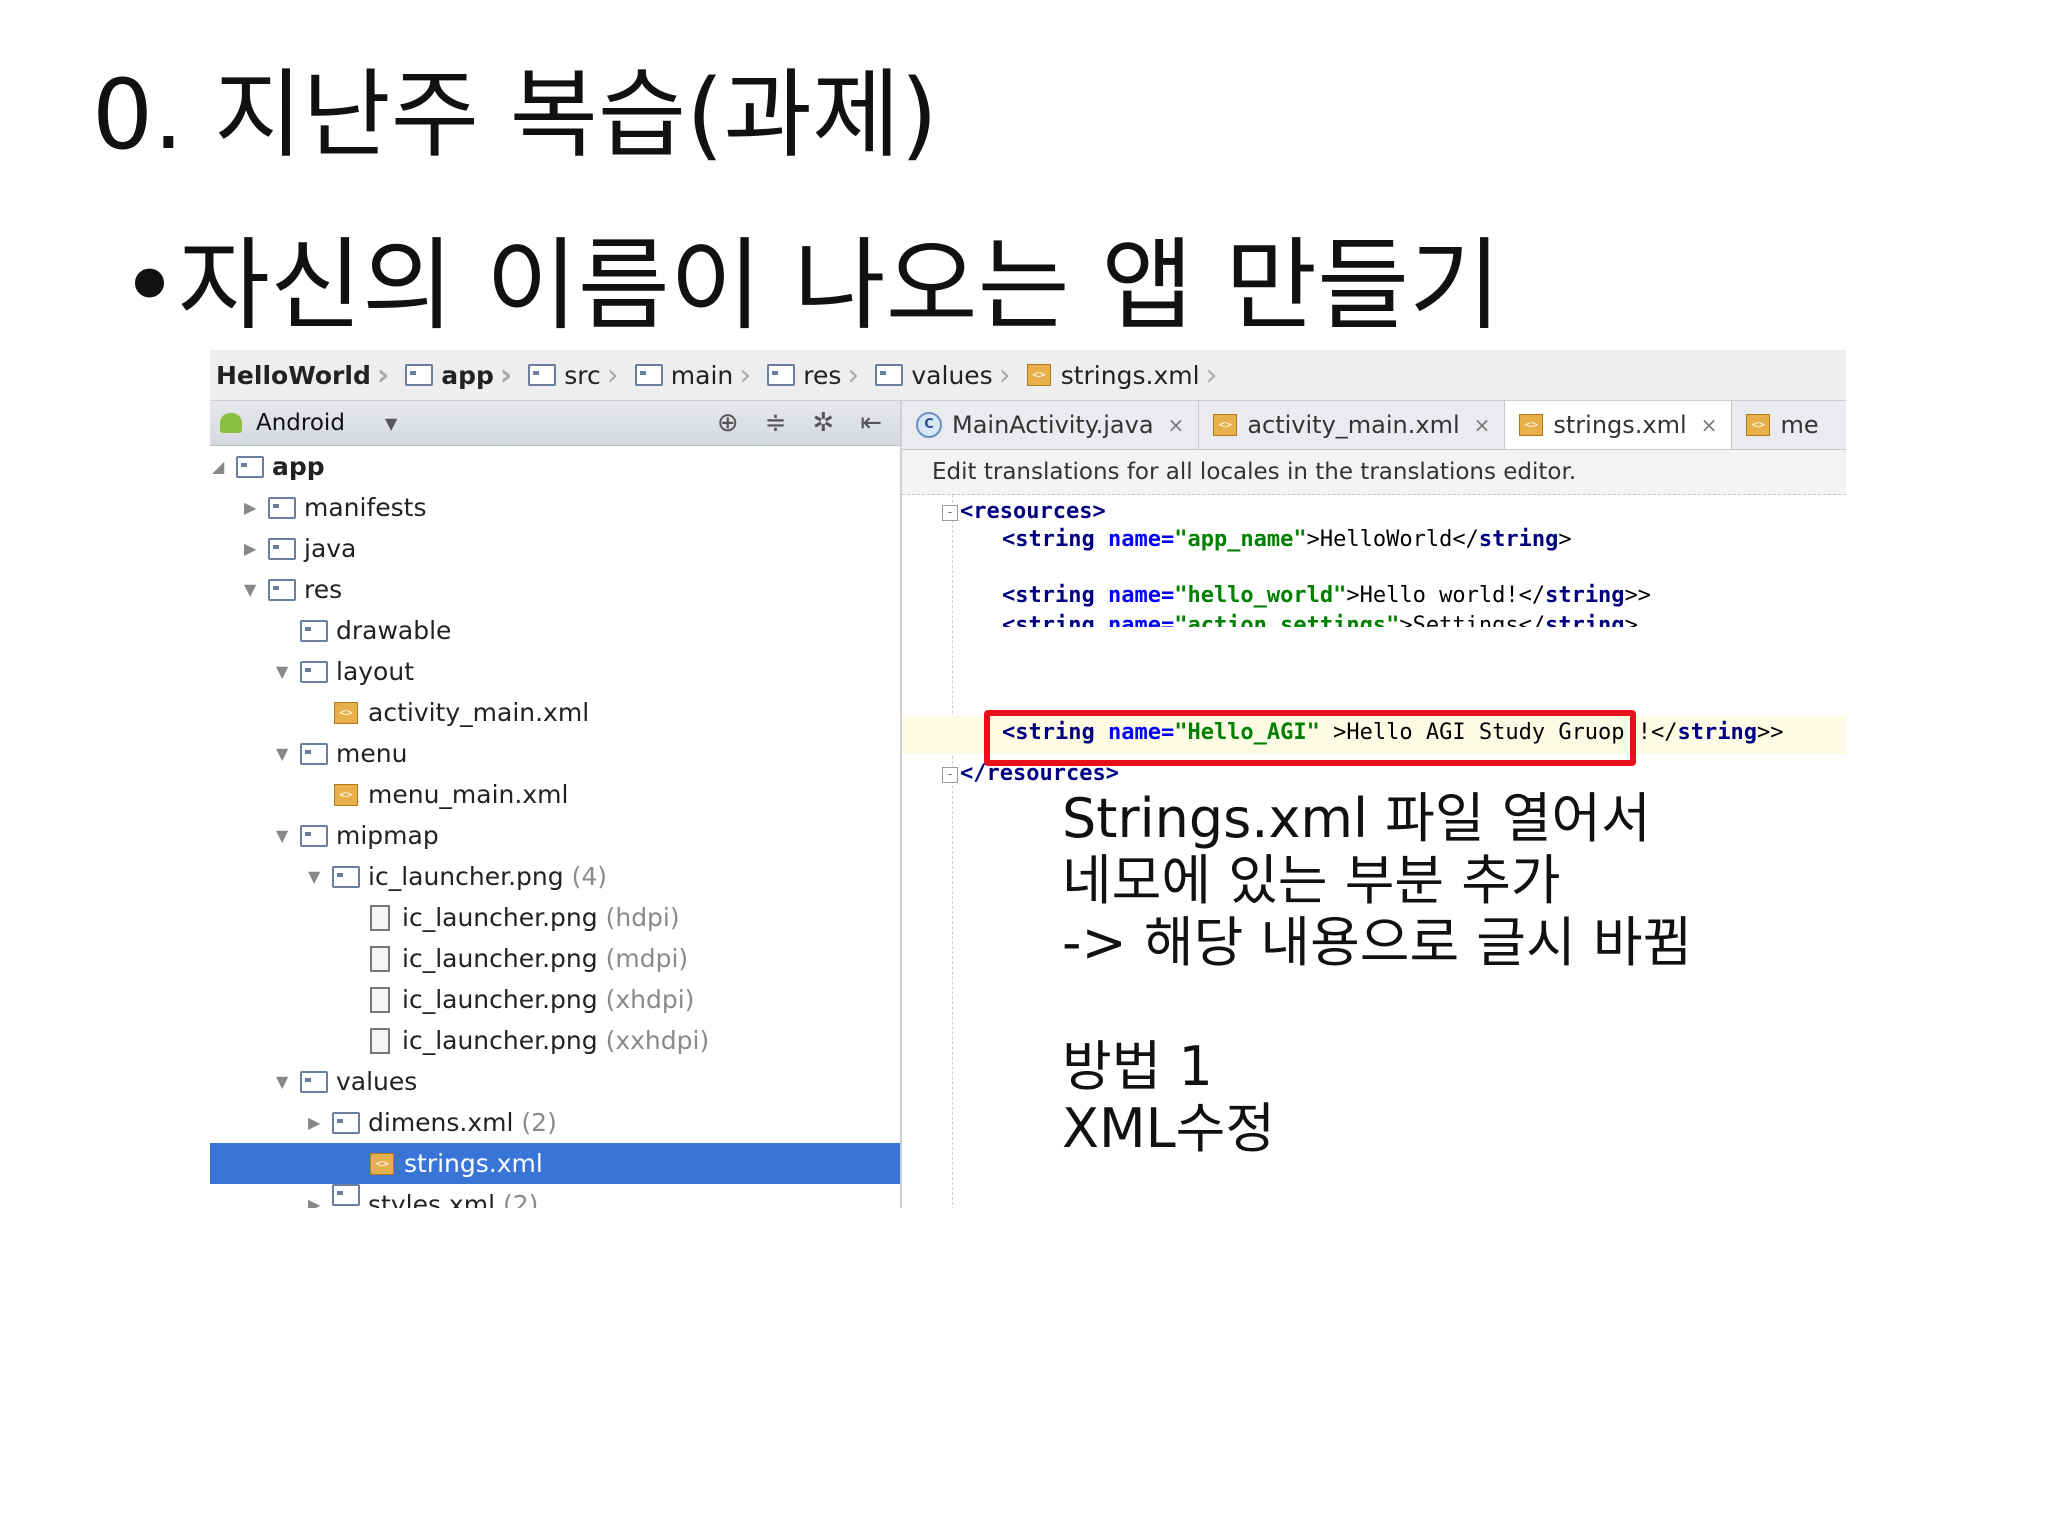 This screenshot has width=2048, height=1536. What do you see at coordinates (575, 375) in the screenshot?
I see `breadcrumb-item-src: src ›` at bounding box center [575, 375].